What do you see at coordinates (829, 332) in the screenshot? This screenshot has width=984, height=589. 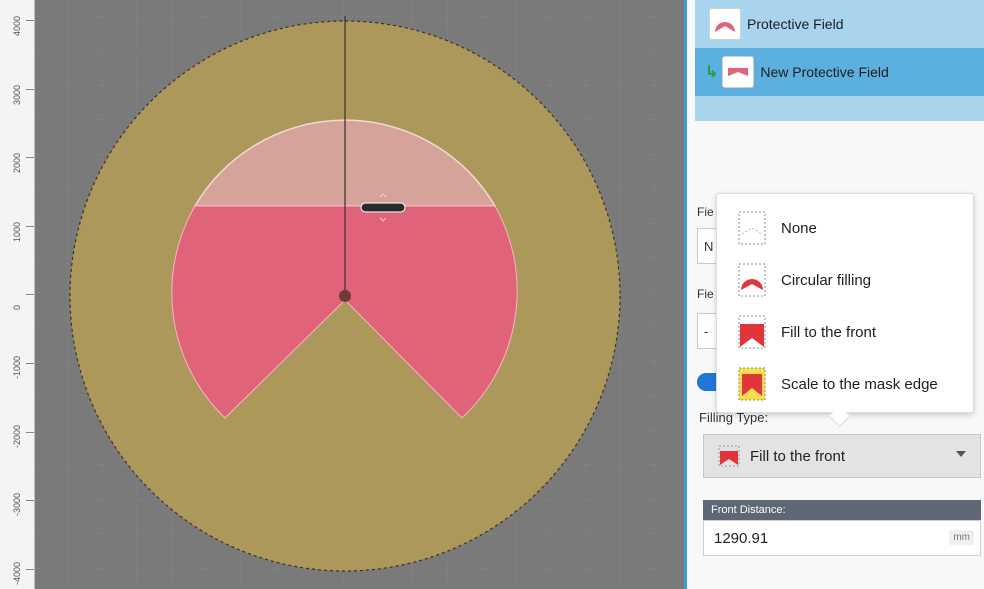 I see `dropdown-option-label: Fill to the front` at bounding box center [829, 332].